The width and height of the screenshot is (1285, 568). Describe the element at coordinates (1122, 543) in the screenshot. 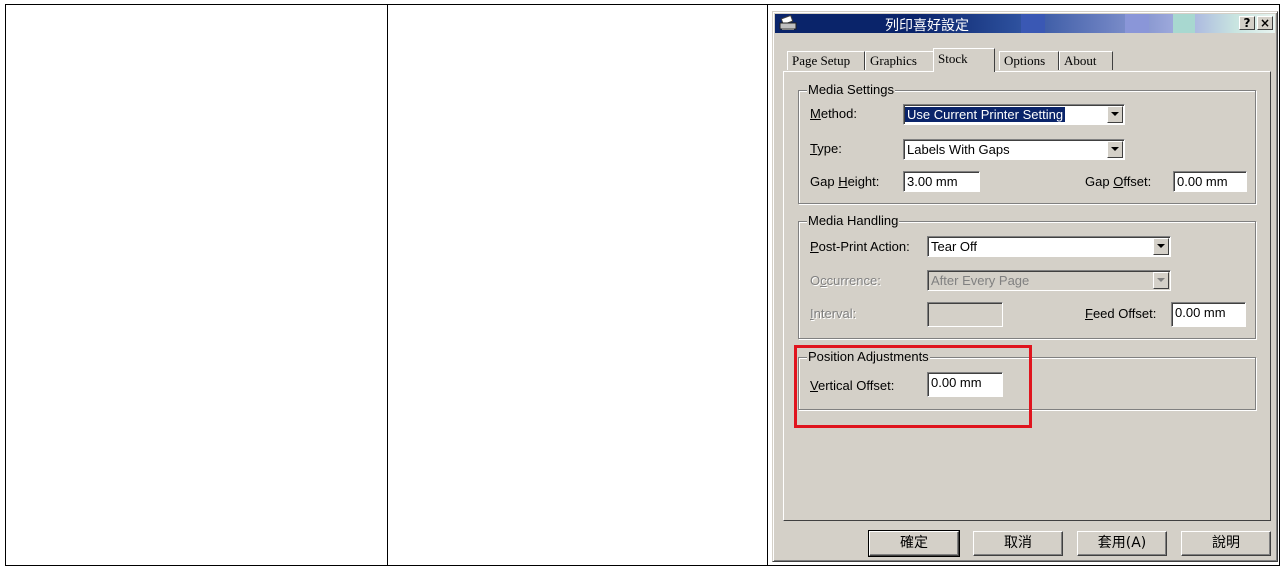

I see `apply-button: 套用(A)` at that location.